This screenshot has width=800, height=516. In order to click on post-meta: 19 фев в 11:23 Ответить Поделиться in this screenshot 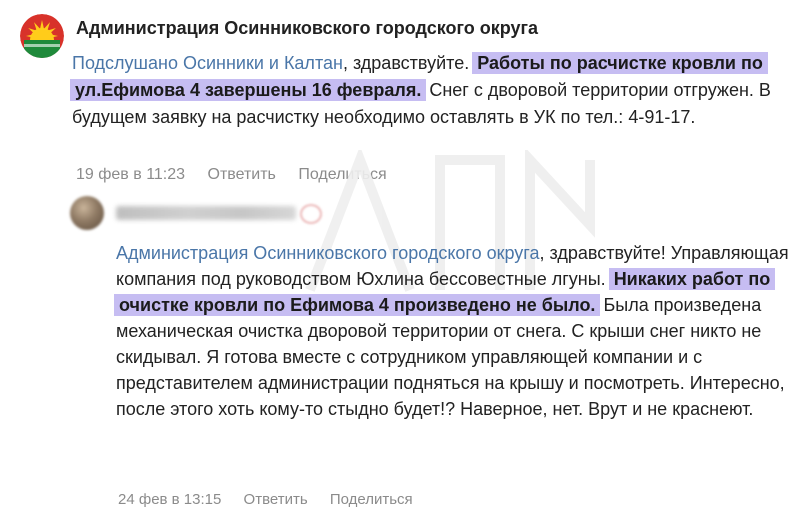, I will do `click(240, 175)`.